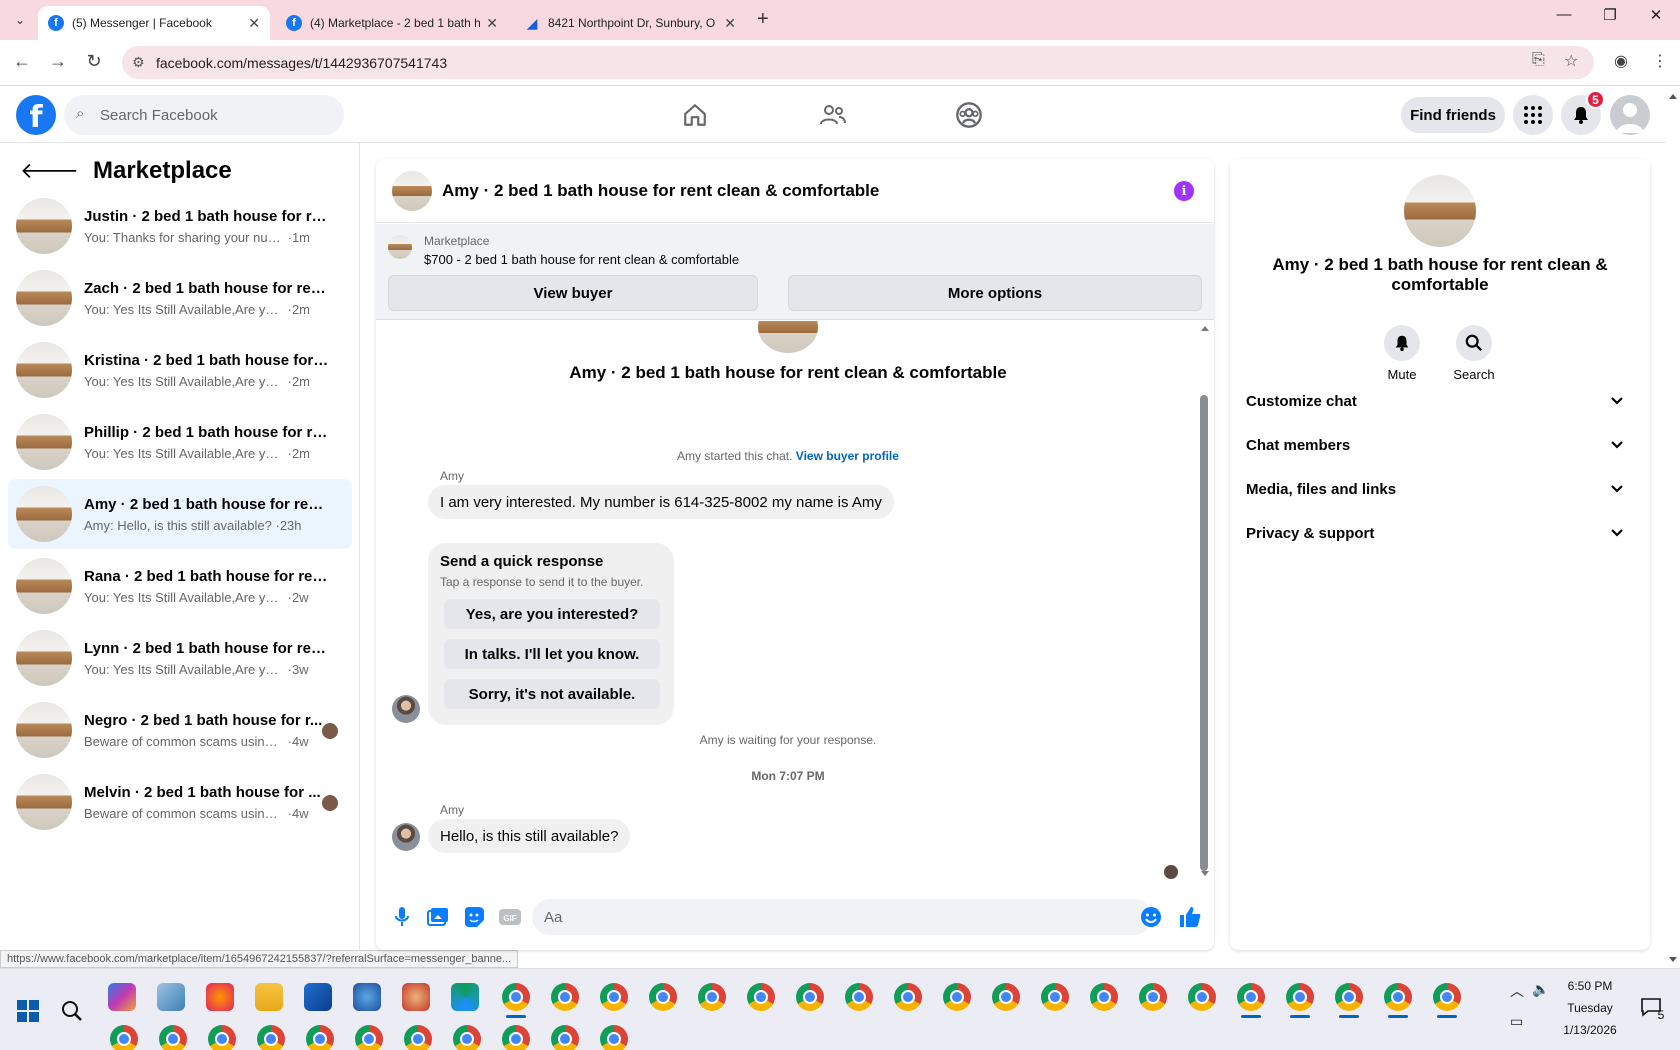  I want to click on facebook-search-input: ⌕ Search Facebook, so click(204, 115).